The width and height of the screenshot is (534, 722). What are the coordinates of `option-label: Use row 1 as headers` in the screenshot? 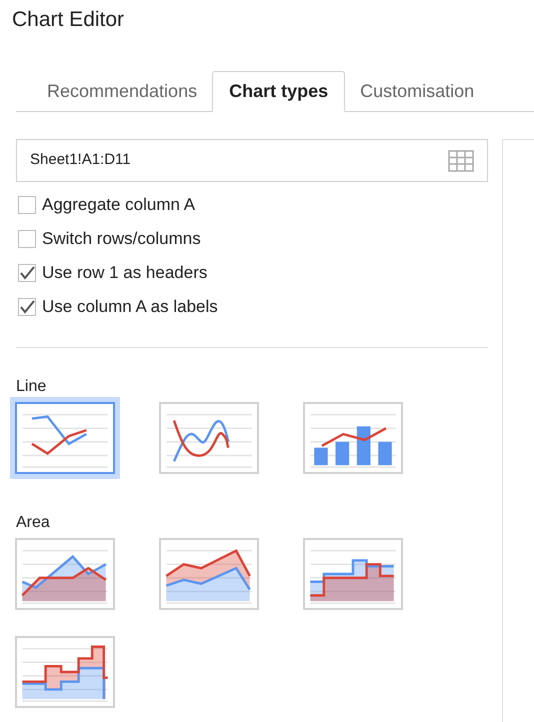 It's located at (125, 273).